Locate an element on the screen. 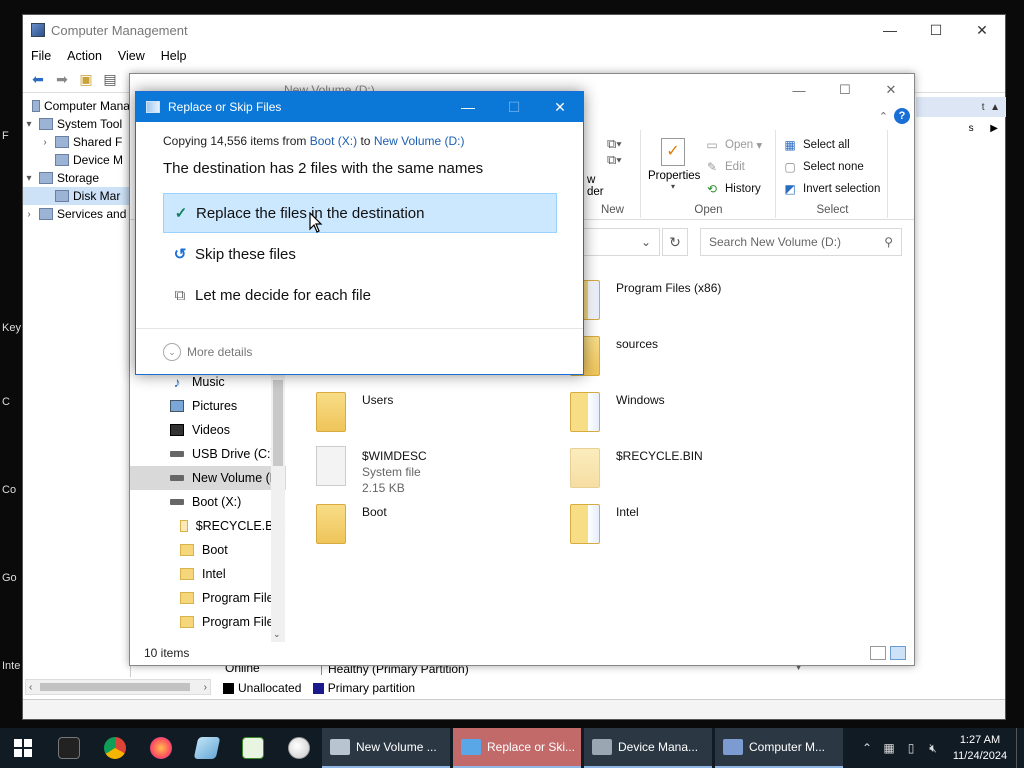 The width and height of the screenshot is (1024, 768). decide-each-file-button: ⧉ Let me decide for each file is located at coordinates (360, 295).